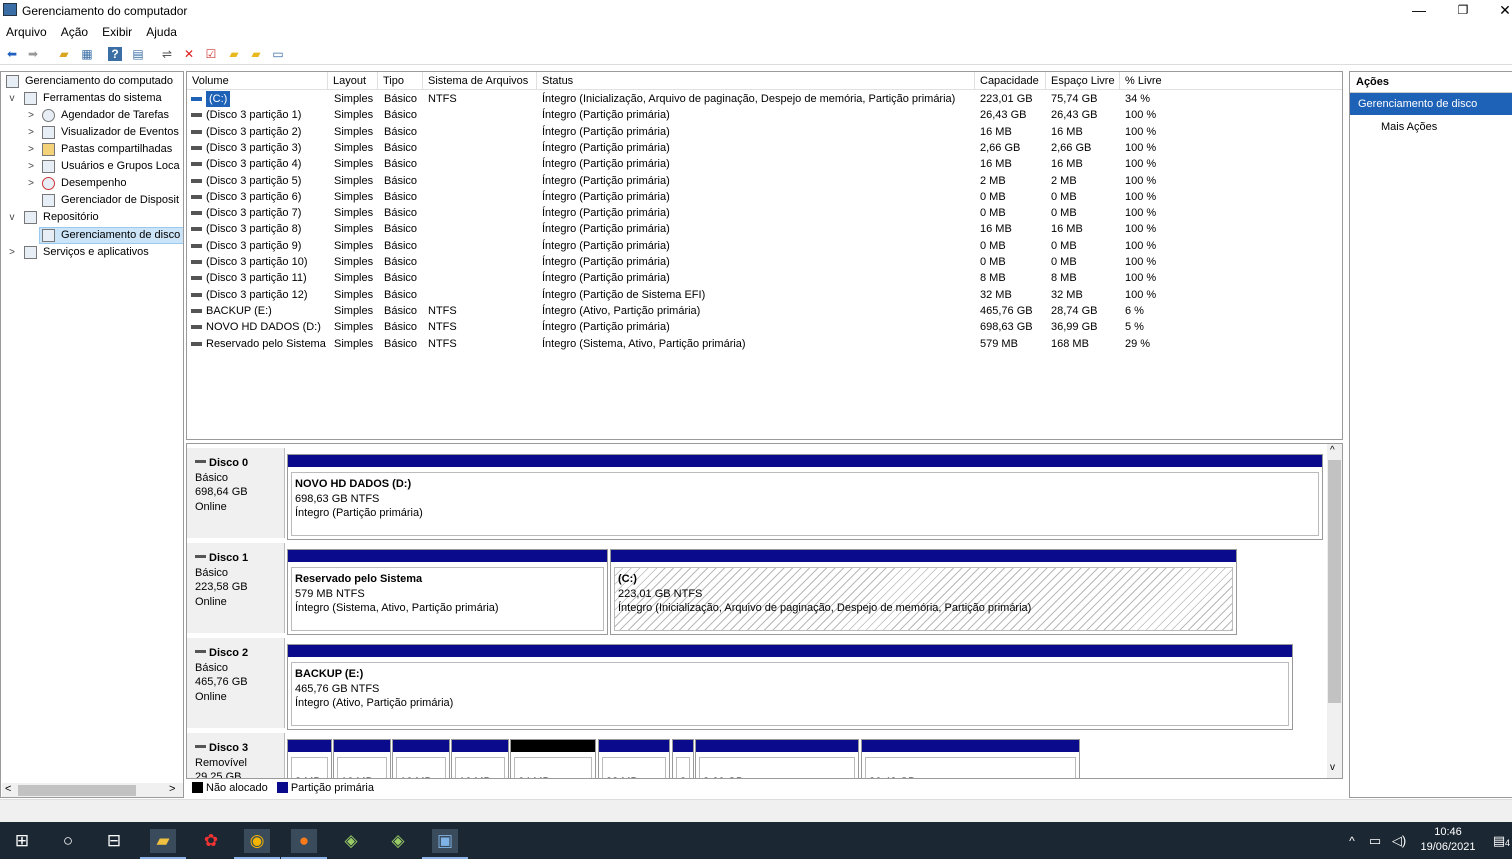  What do you see at coordinates (74, 30) in the screenshot?
I see `menu-acao: Ação` at bounding box center [74, 30].